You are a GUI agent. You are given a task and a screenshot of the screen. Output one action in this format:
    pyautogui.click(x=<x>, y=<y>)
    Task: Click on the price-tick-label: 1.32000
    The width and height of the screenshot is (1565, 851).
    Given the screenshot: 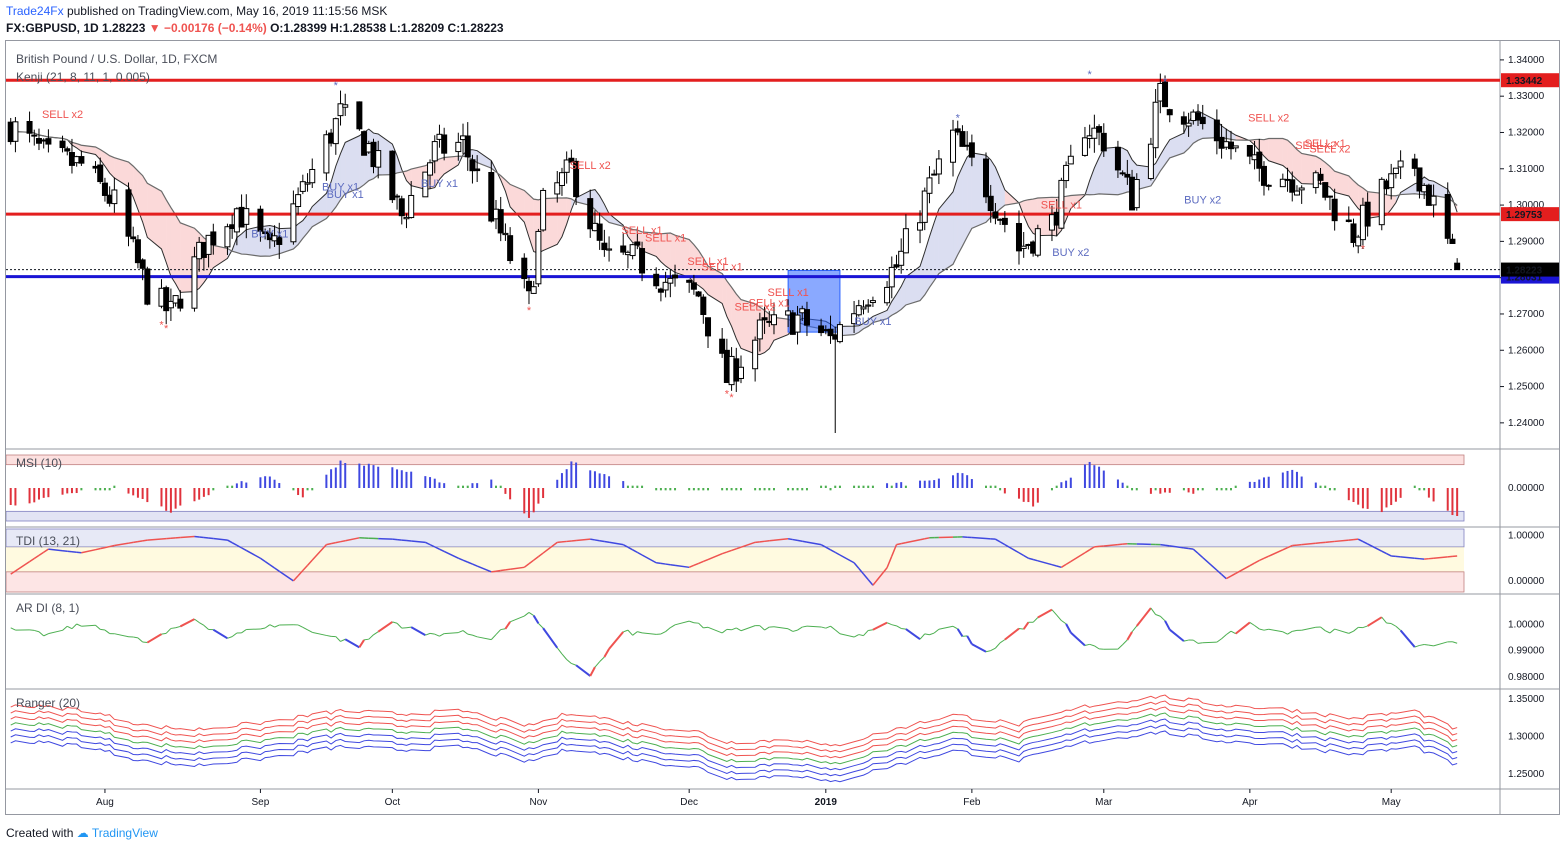 What is the action you would take?
    pyautogui.click(x=1526, y=132)
    